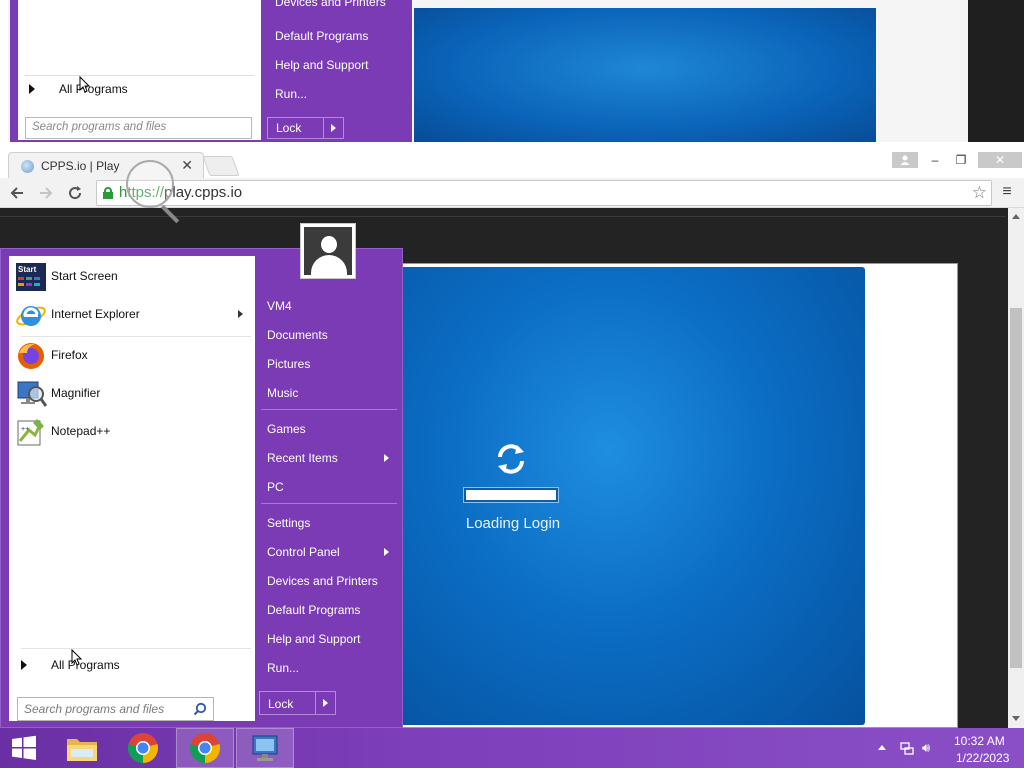  Describe the element at coordinates (979, 741) in the screenshot. I see `clock-time: 10:32 AM` at that location.